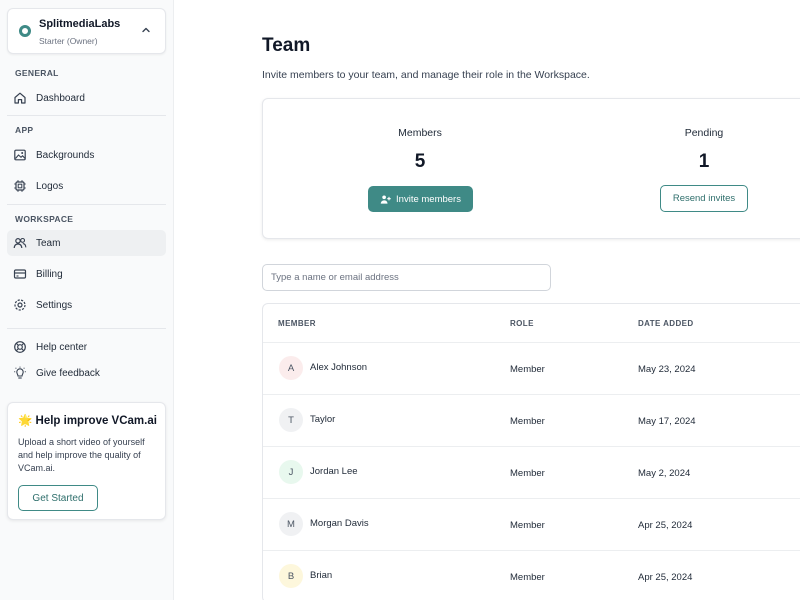 Image resolution: width=800 pixels, height=600 pixels. What do you see at coordinates (86, 31) in the screenshot?
I see `org-switcher: SplitmediaLabs Starter (Owner)` at bounding box center [86, 31].